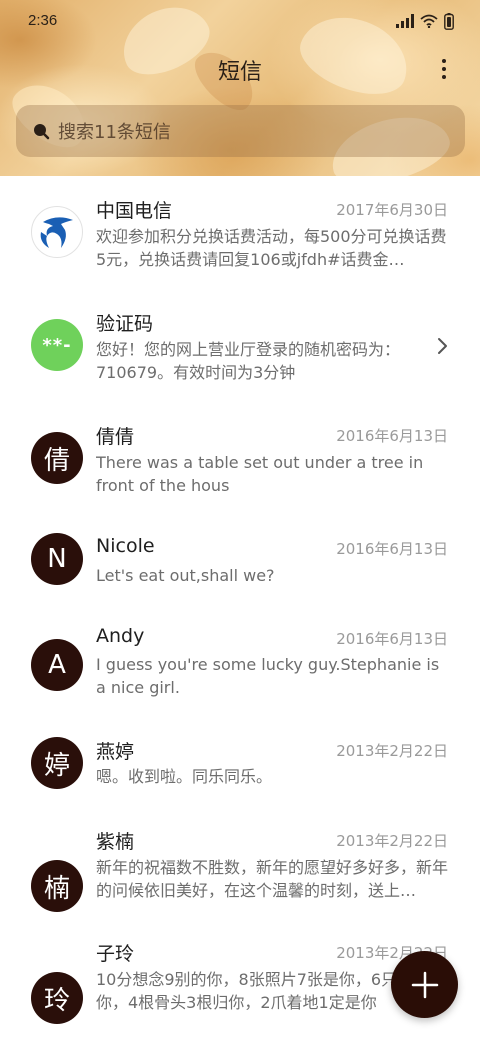 This screenshot has width=480, height=1040. I want to click on telecom-logo-icon, so click(56, 232).